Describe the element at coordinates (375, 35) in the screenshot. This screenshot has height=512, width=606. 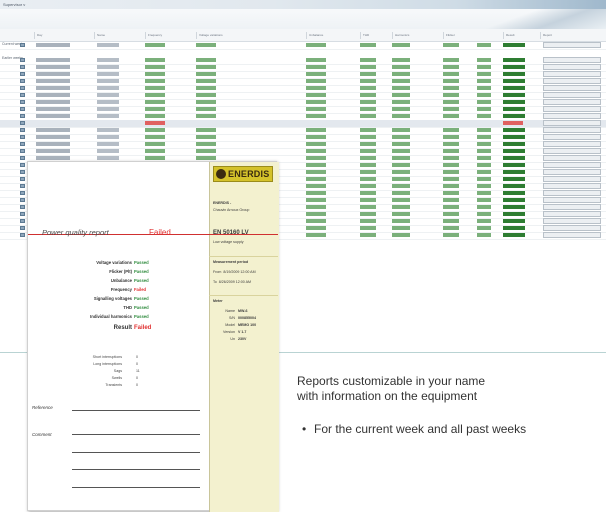
I see `column-header-thd: THD` at that location.